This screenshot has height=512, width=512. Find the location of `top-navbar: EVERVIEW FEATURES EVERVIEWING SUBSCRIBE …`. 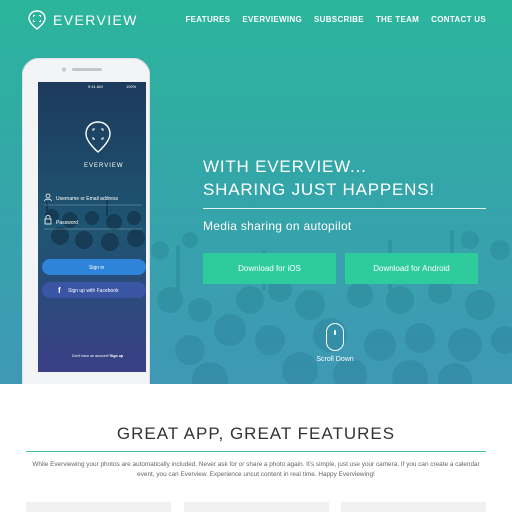

top-navbar: EVERVIEW FEATURES EVERVIEWING SUBSCRIBE … is located at coordinates (256, 20).